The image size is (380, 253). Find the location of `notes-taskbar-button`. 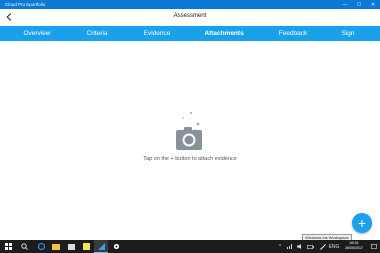

notes-taskbar-button is located at coordinates (86, 246).